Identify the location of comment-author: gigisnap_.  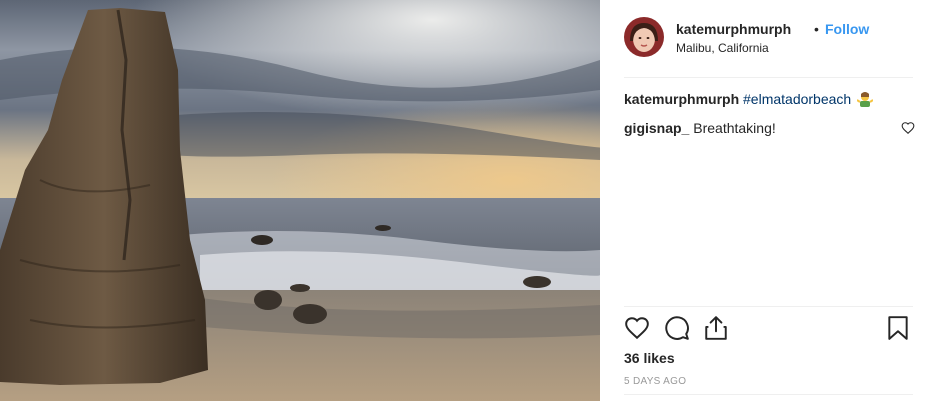
(656, 128).